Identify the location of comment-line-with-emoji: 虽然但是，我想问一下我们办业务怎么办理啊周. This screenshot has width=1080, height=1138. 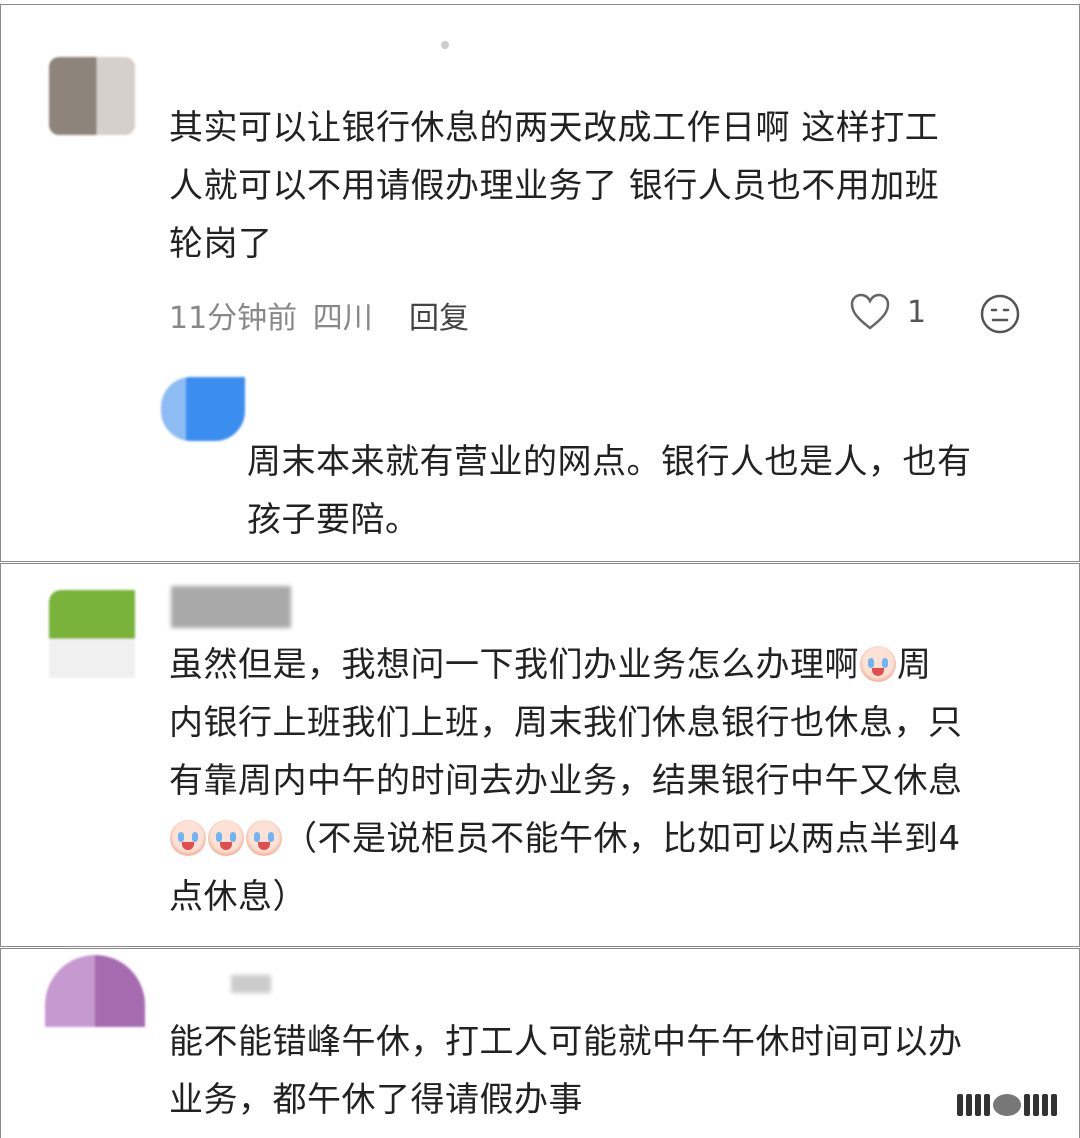
(566, 665).